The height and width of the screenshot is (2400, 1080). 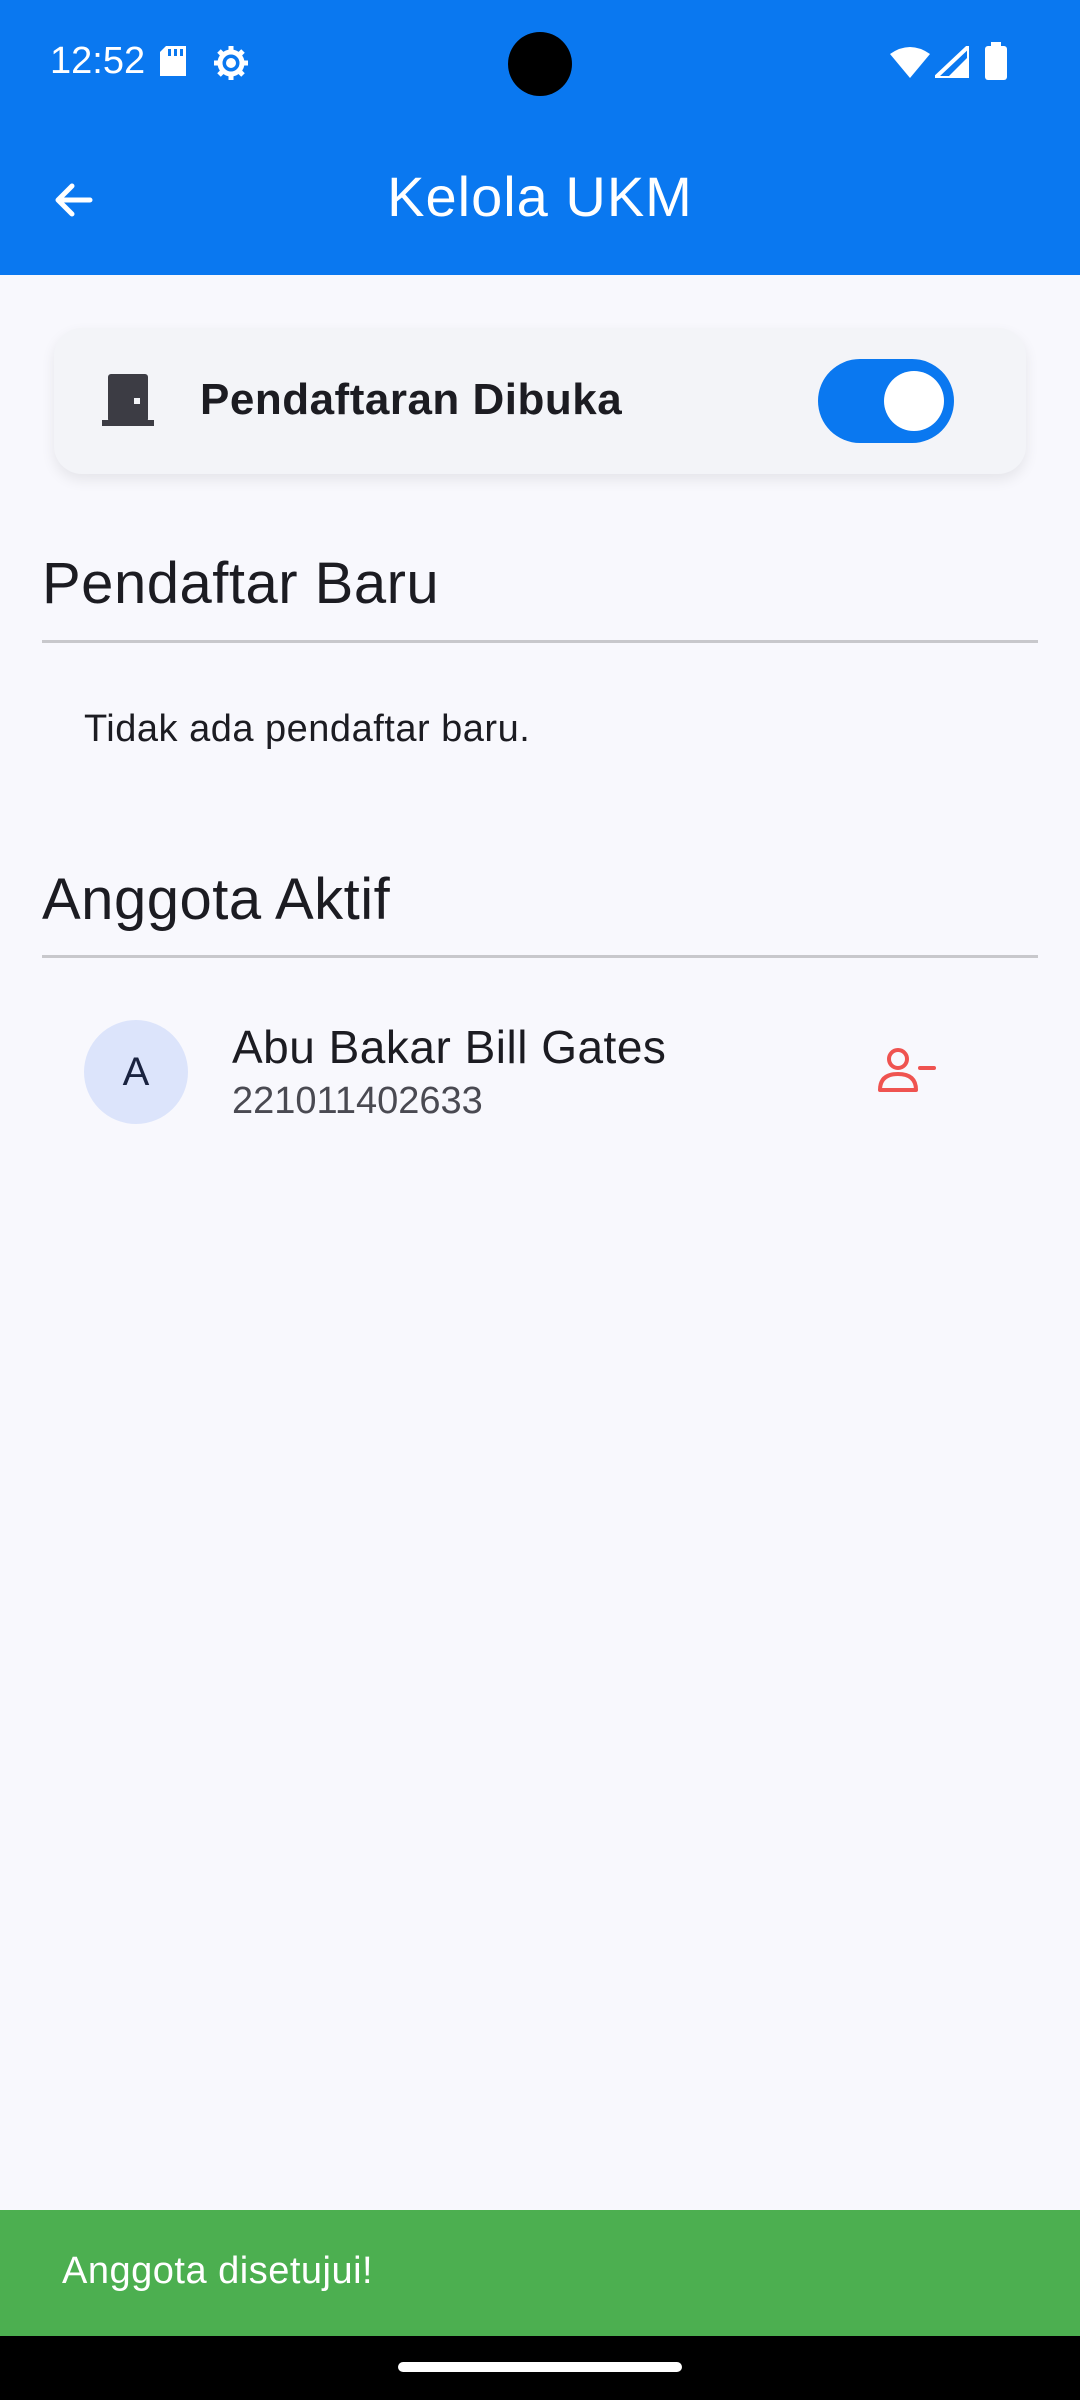 I want to click on door-icon, so click(x=128, y=402).